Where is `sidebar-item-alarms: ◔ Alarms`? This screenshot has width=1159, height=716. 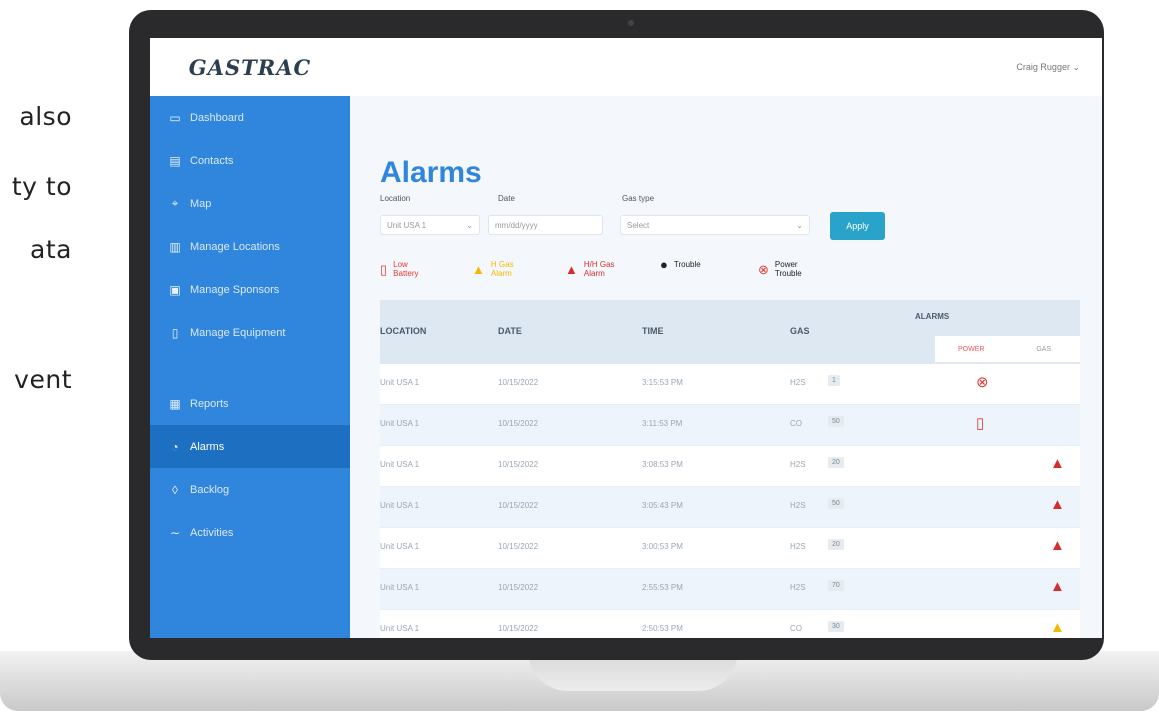
sidebar-item-alarms: ◔ Alarms is located at coordinates (250, 446).